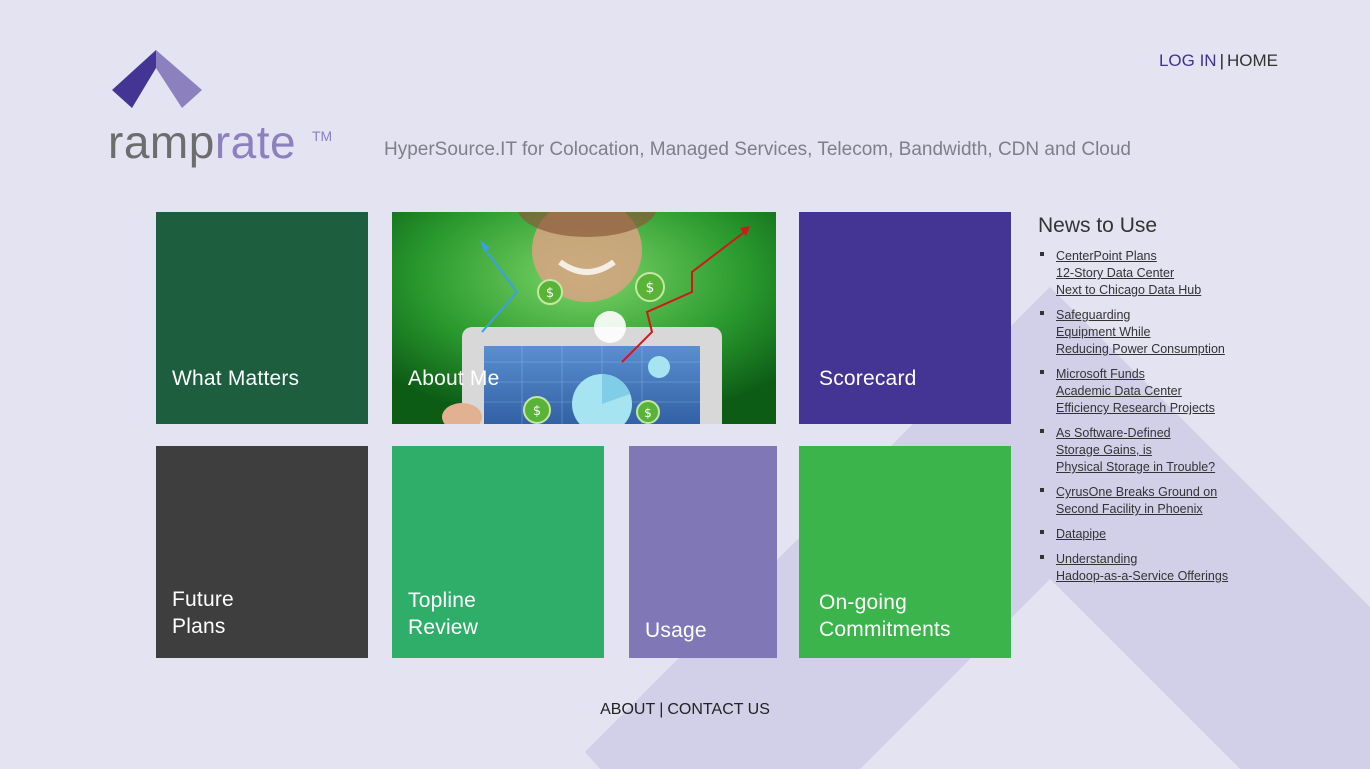 This screenshot has height=769, width=1370. What do you see at coordinates (718, 709) in the screenshot?
I see `contact-us-link: CONTACT US` at bounding box center [718, 709].